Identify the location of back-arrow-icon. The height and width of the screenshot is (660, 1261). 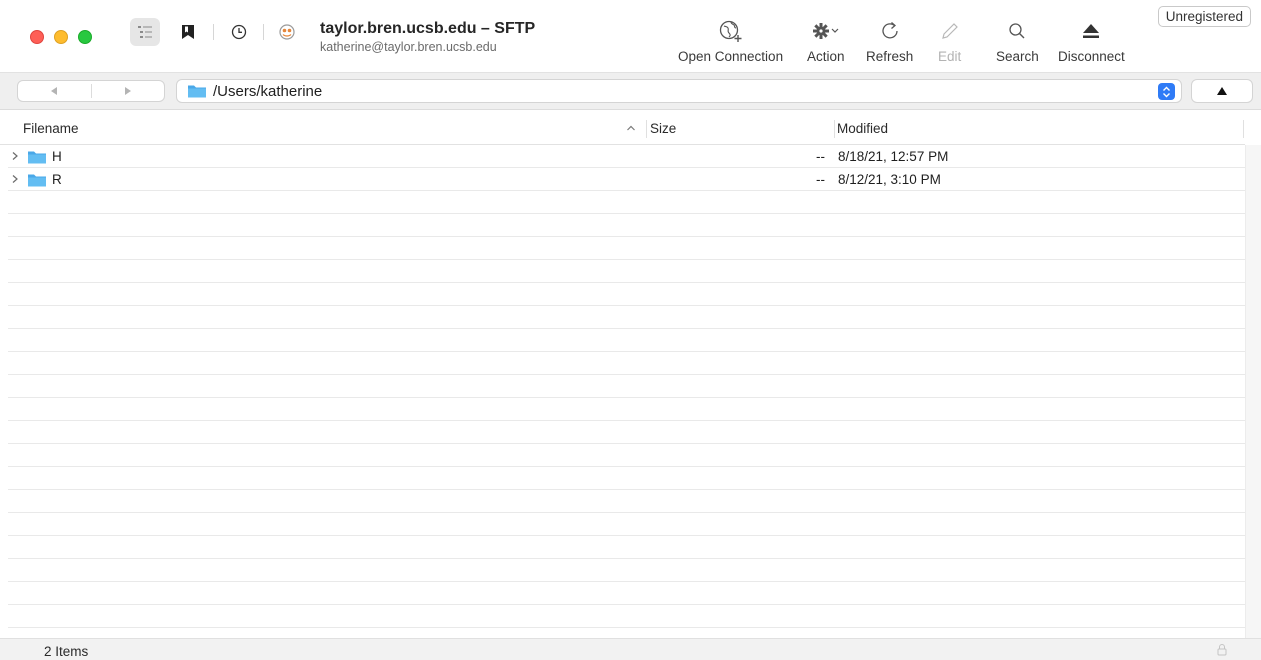
(54, 91).